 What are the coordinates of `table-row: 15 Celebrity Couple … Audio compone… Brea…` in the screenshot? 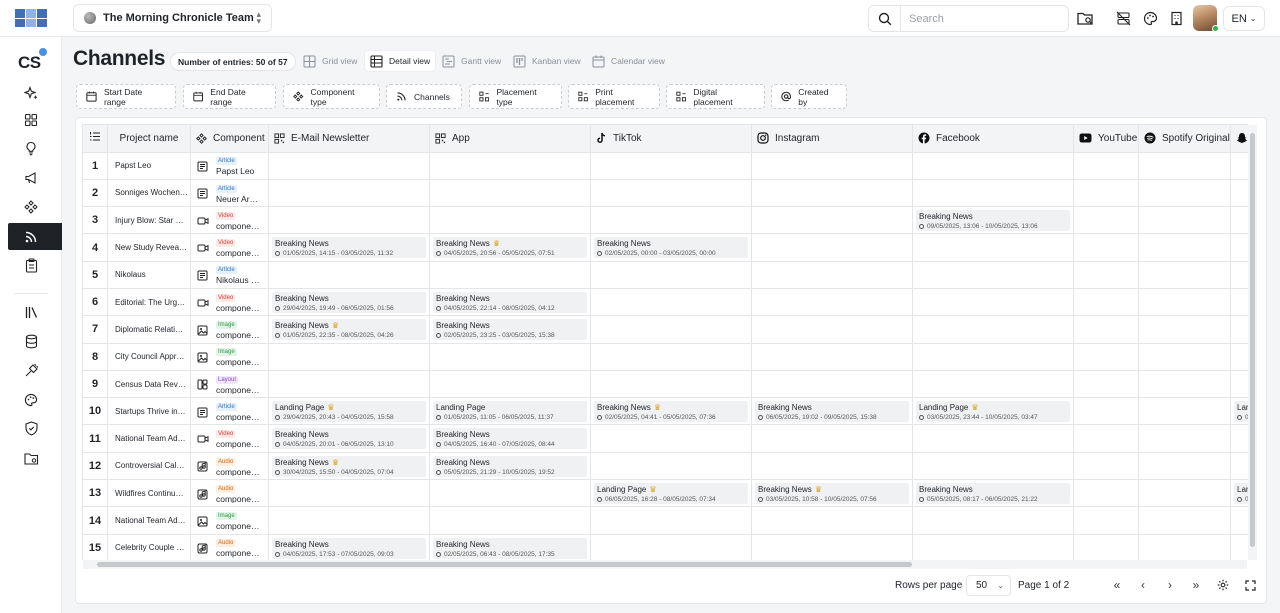 It's located at (665, 546).